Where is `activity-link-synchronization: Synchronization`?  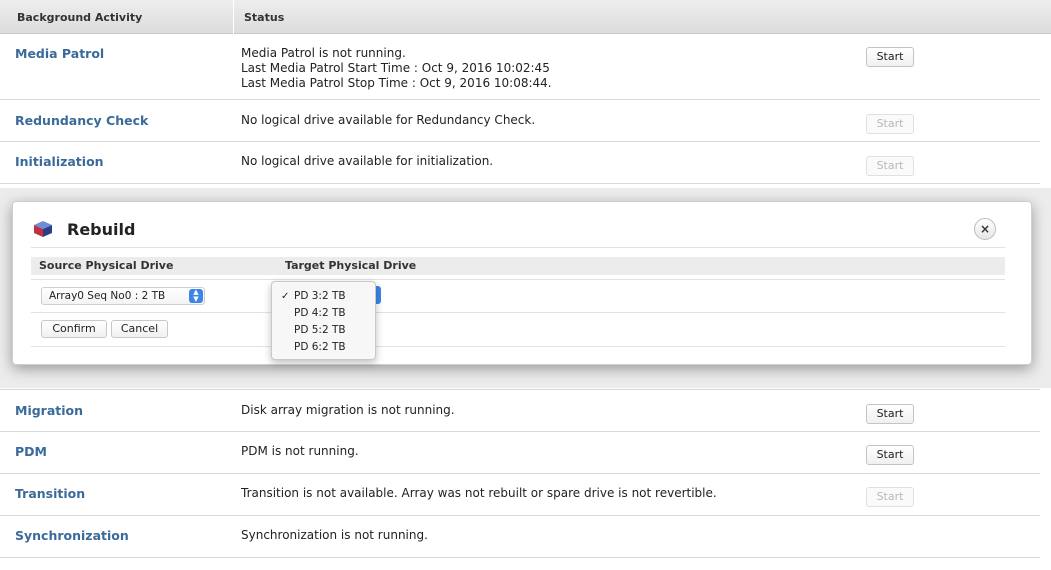 activity-link-synchronization: Synchronization is located at coordinates (72, 535).